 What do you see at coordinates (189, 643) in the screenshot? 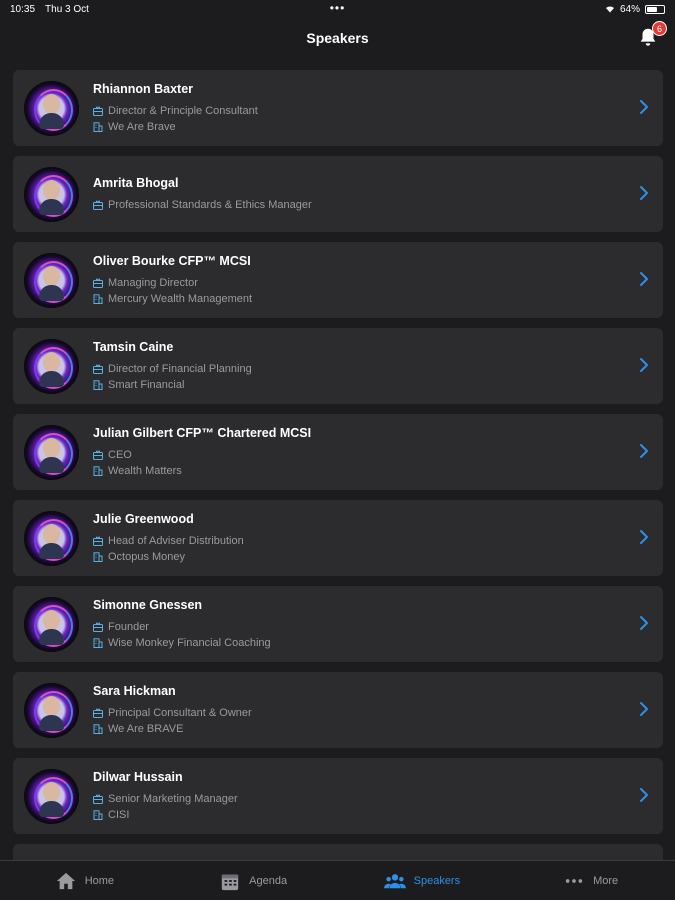
I see `speaker-company: Wise Monkey Financial Coaching` at bounding box center [189, 643].